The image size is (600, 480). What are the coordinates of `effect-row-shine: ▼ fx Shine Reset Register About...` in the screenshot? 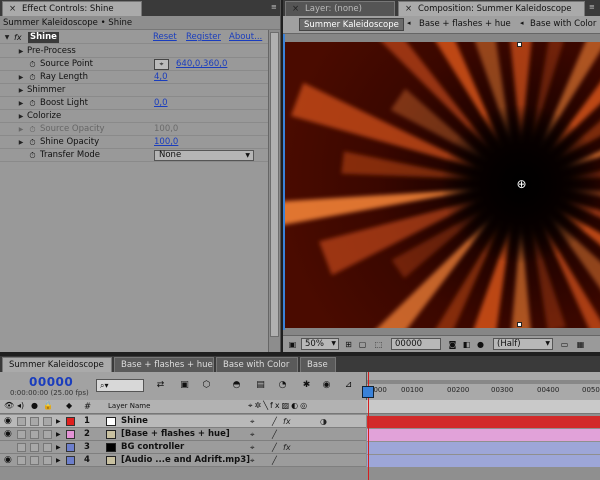 It's located at (134, 37).